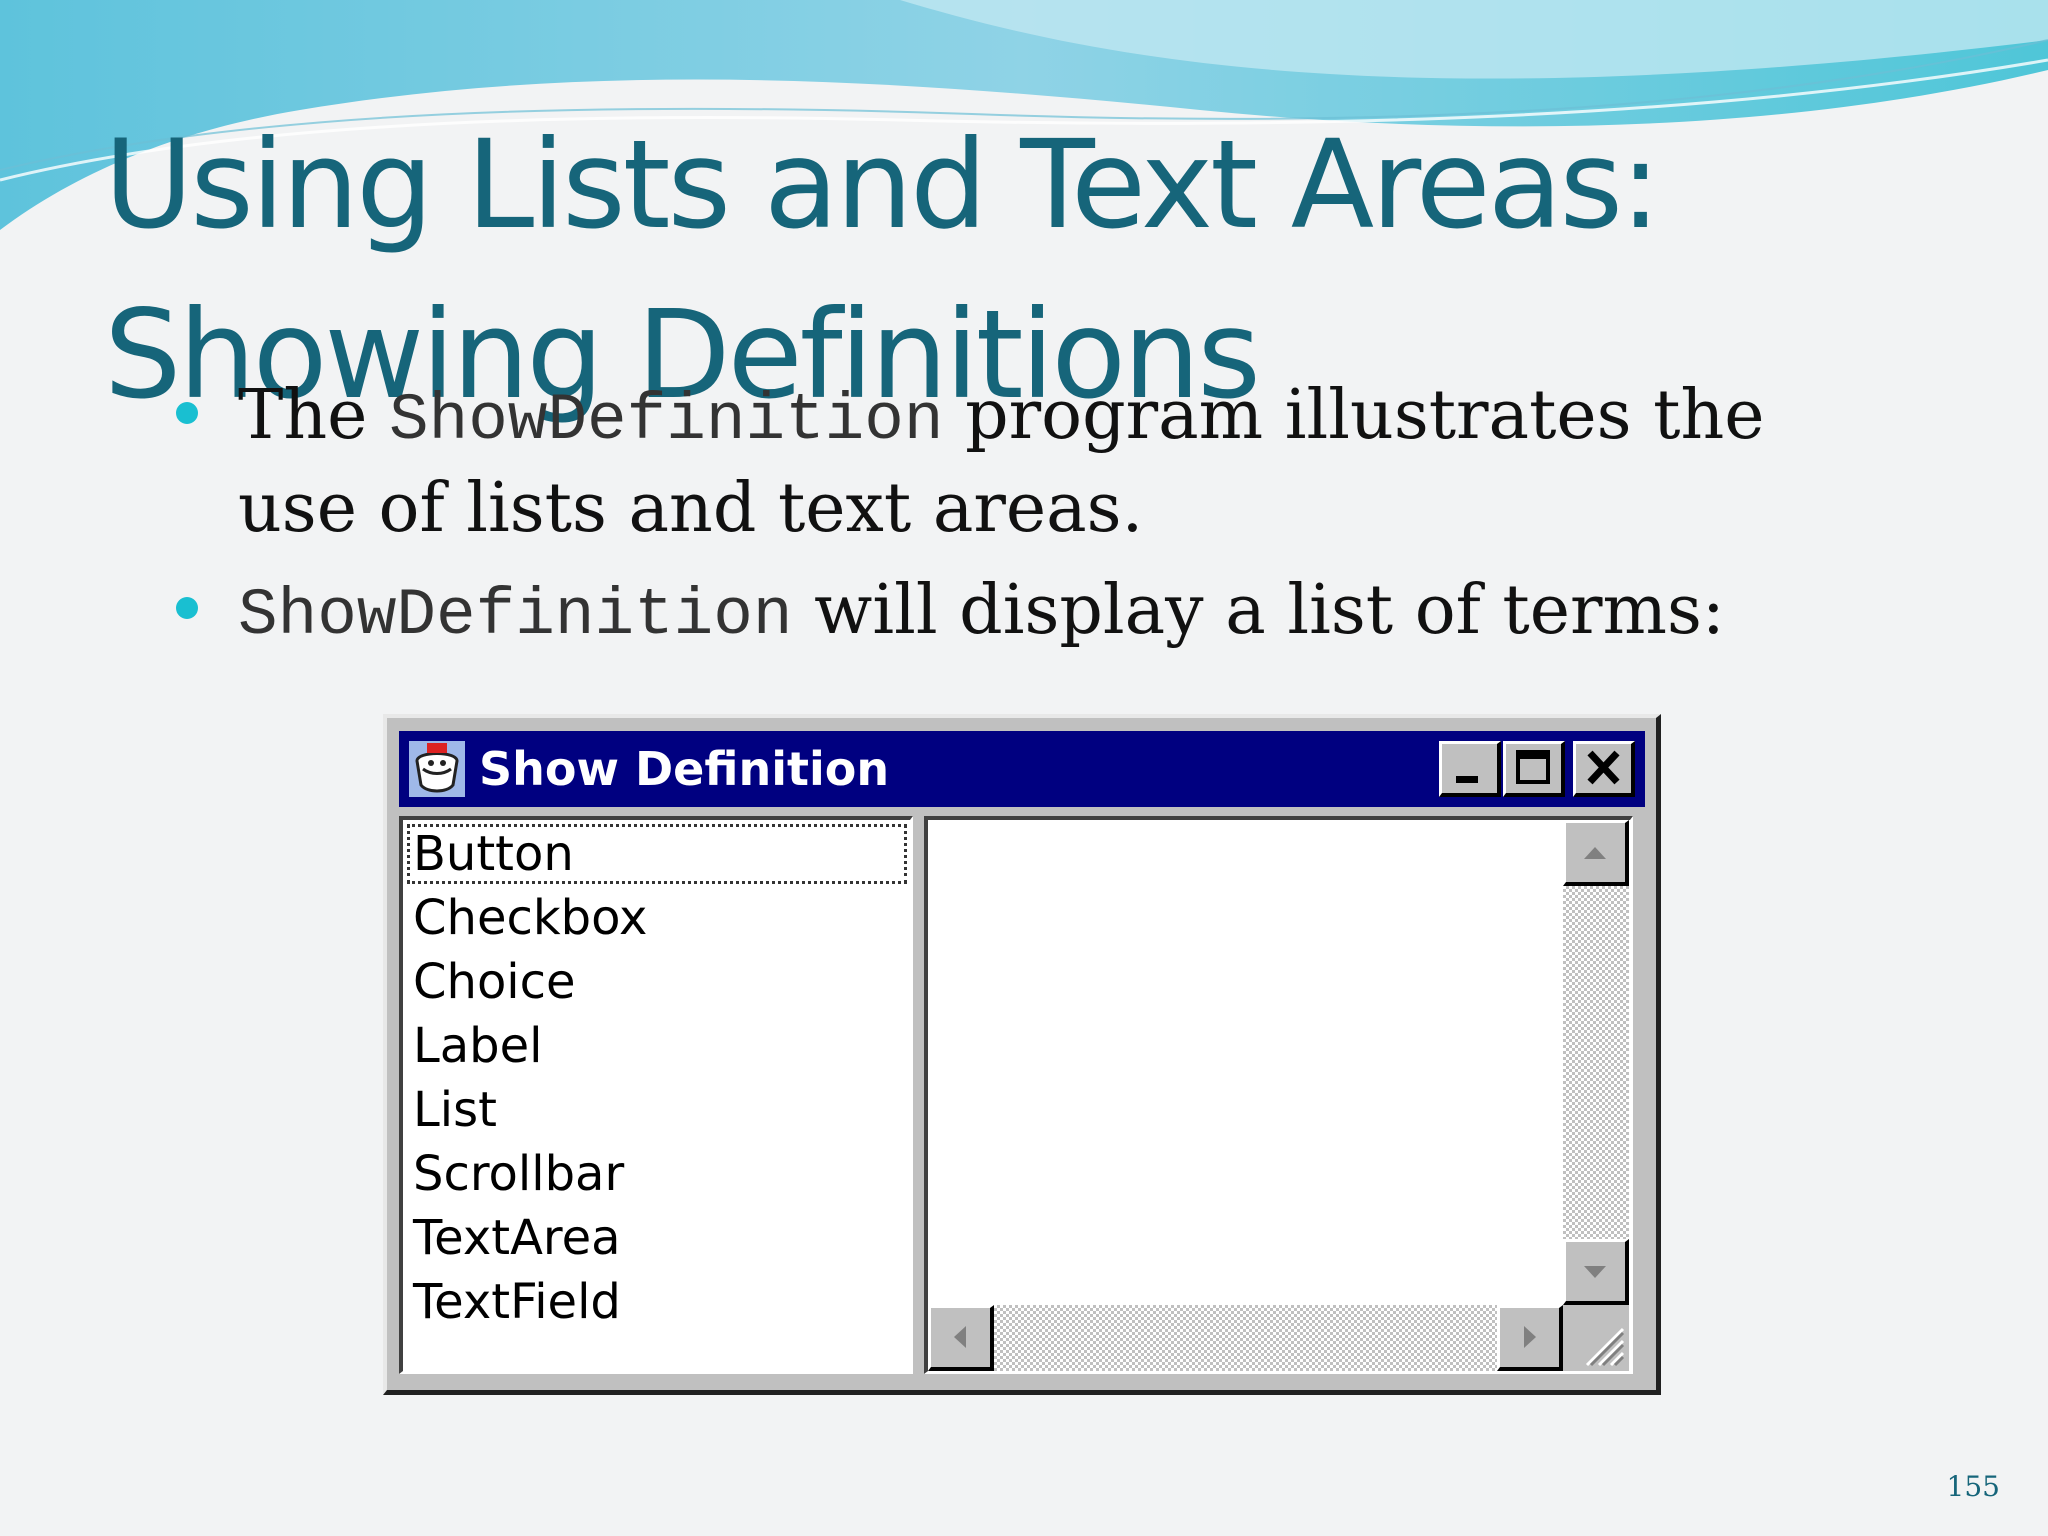 The width and height of the screenshot is (2048, 1536). I want to click on list-item: Label, so click(657, 1046).